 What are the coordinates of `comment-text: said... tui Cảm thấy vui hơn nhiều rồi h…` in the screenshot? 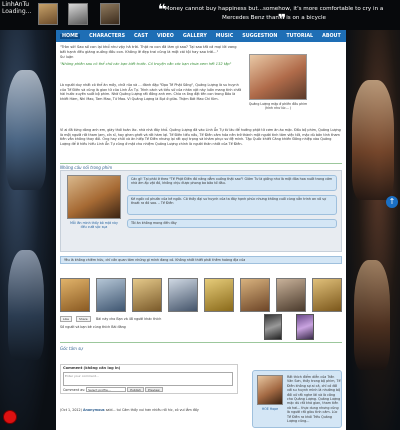 It's located at (152, 410).